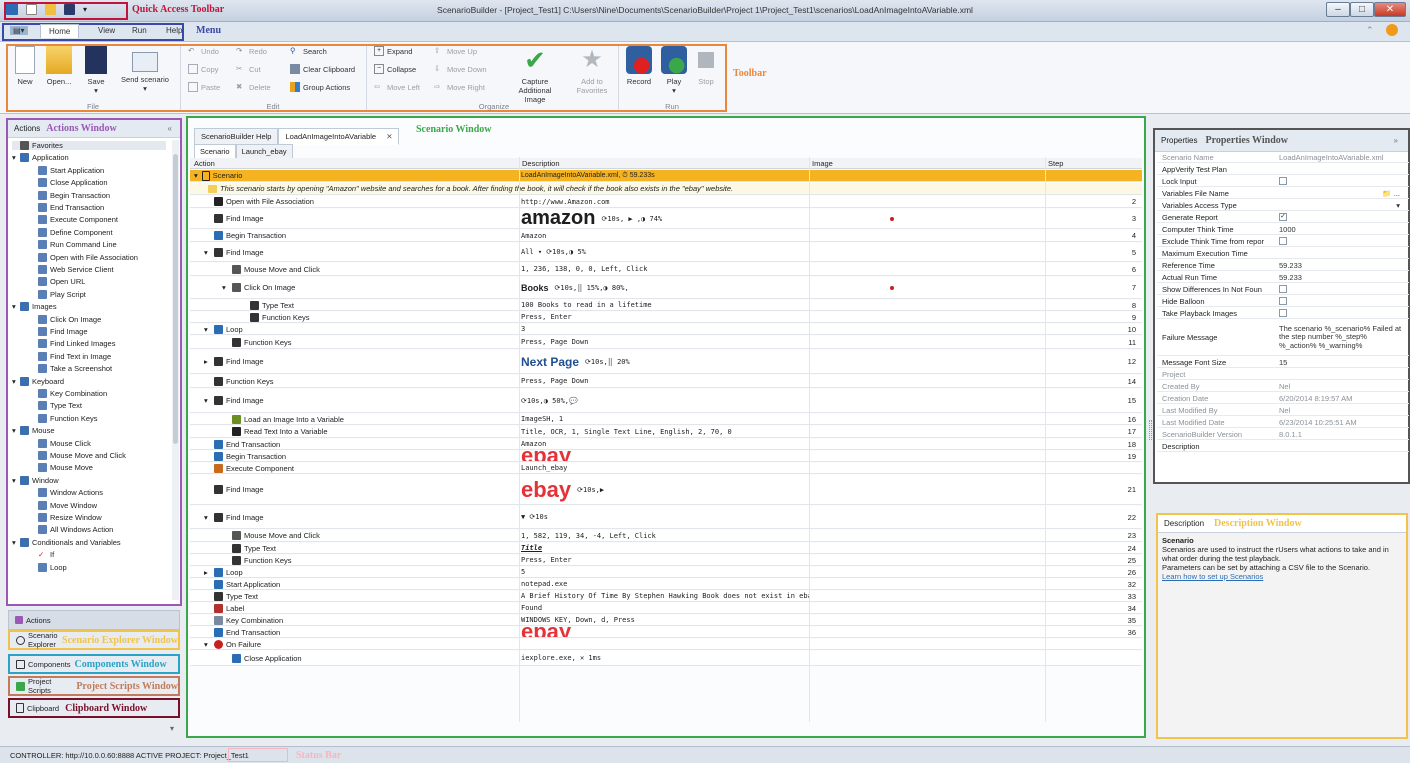 This screenshot has height=763, width=1410. I want to click on action-item-keyboard: ▾ Keyboard, so click(38, 381).